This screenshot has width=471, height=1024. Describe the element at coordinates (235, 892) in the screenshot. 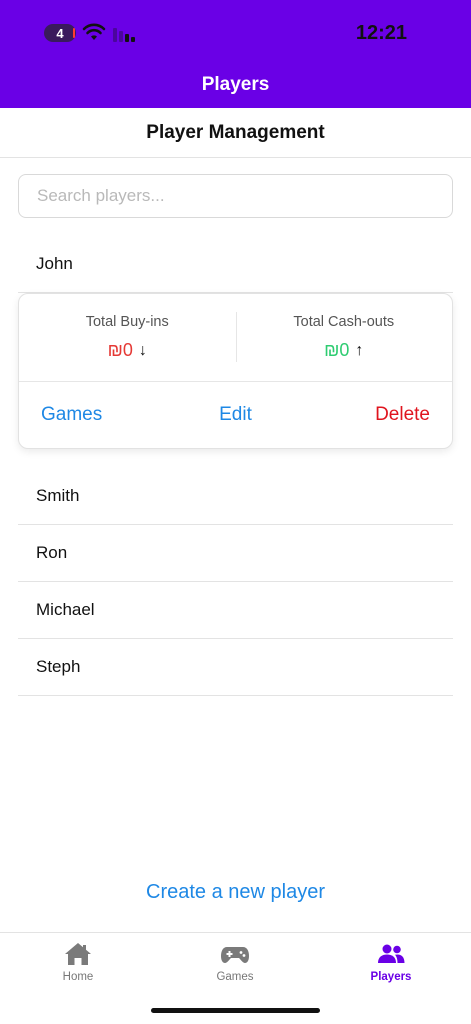

I see `create-player-link: Create a new player` at that location.